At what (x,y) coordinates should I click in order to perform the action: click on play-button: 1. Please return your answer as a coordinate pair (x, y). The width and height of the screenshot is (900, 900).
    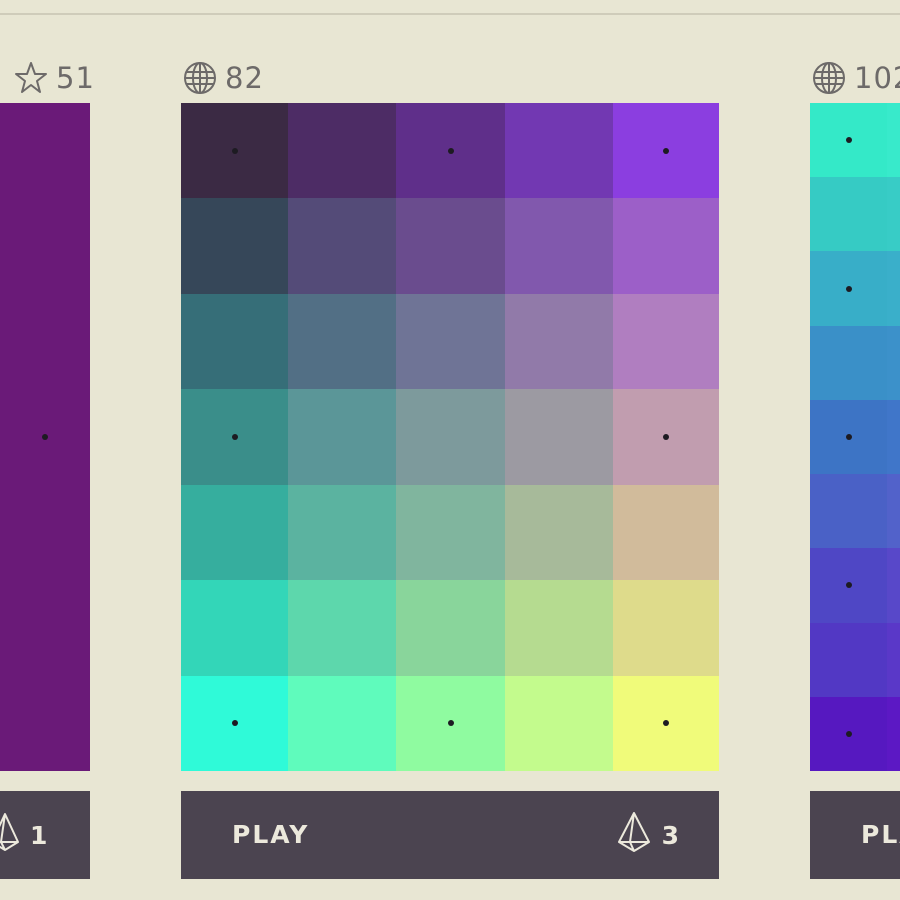
    Looking at the image, I should click on (45, 835).